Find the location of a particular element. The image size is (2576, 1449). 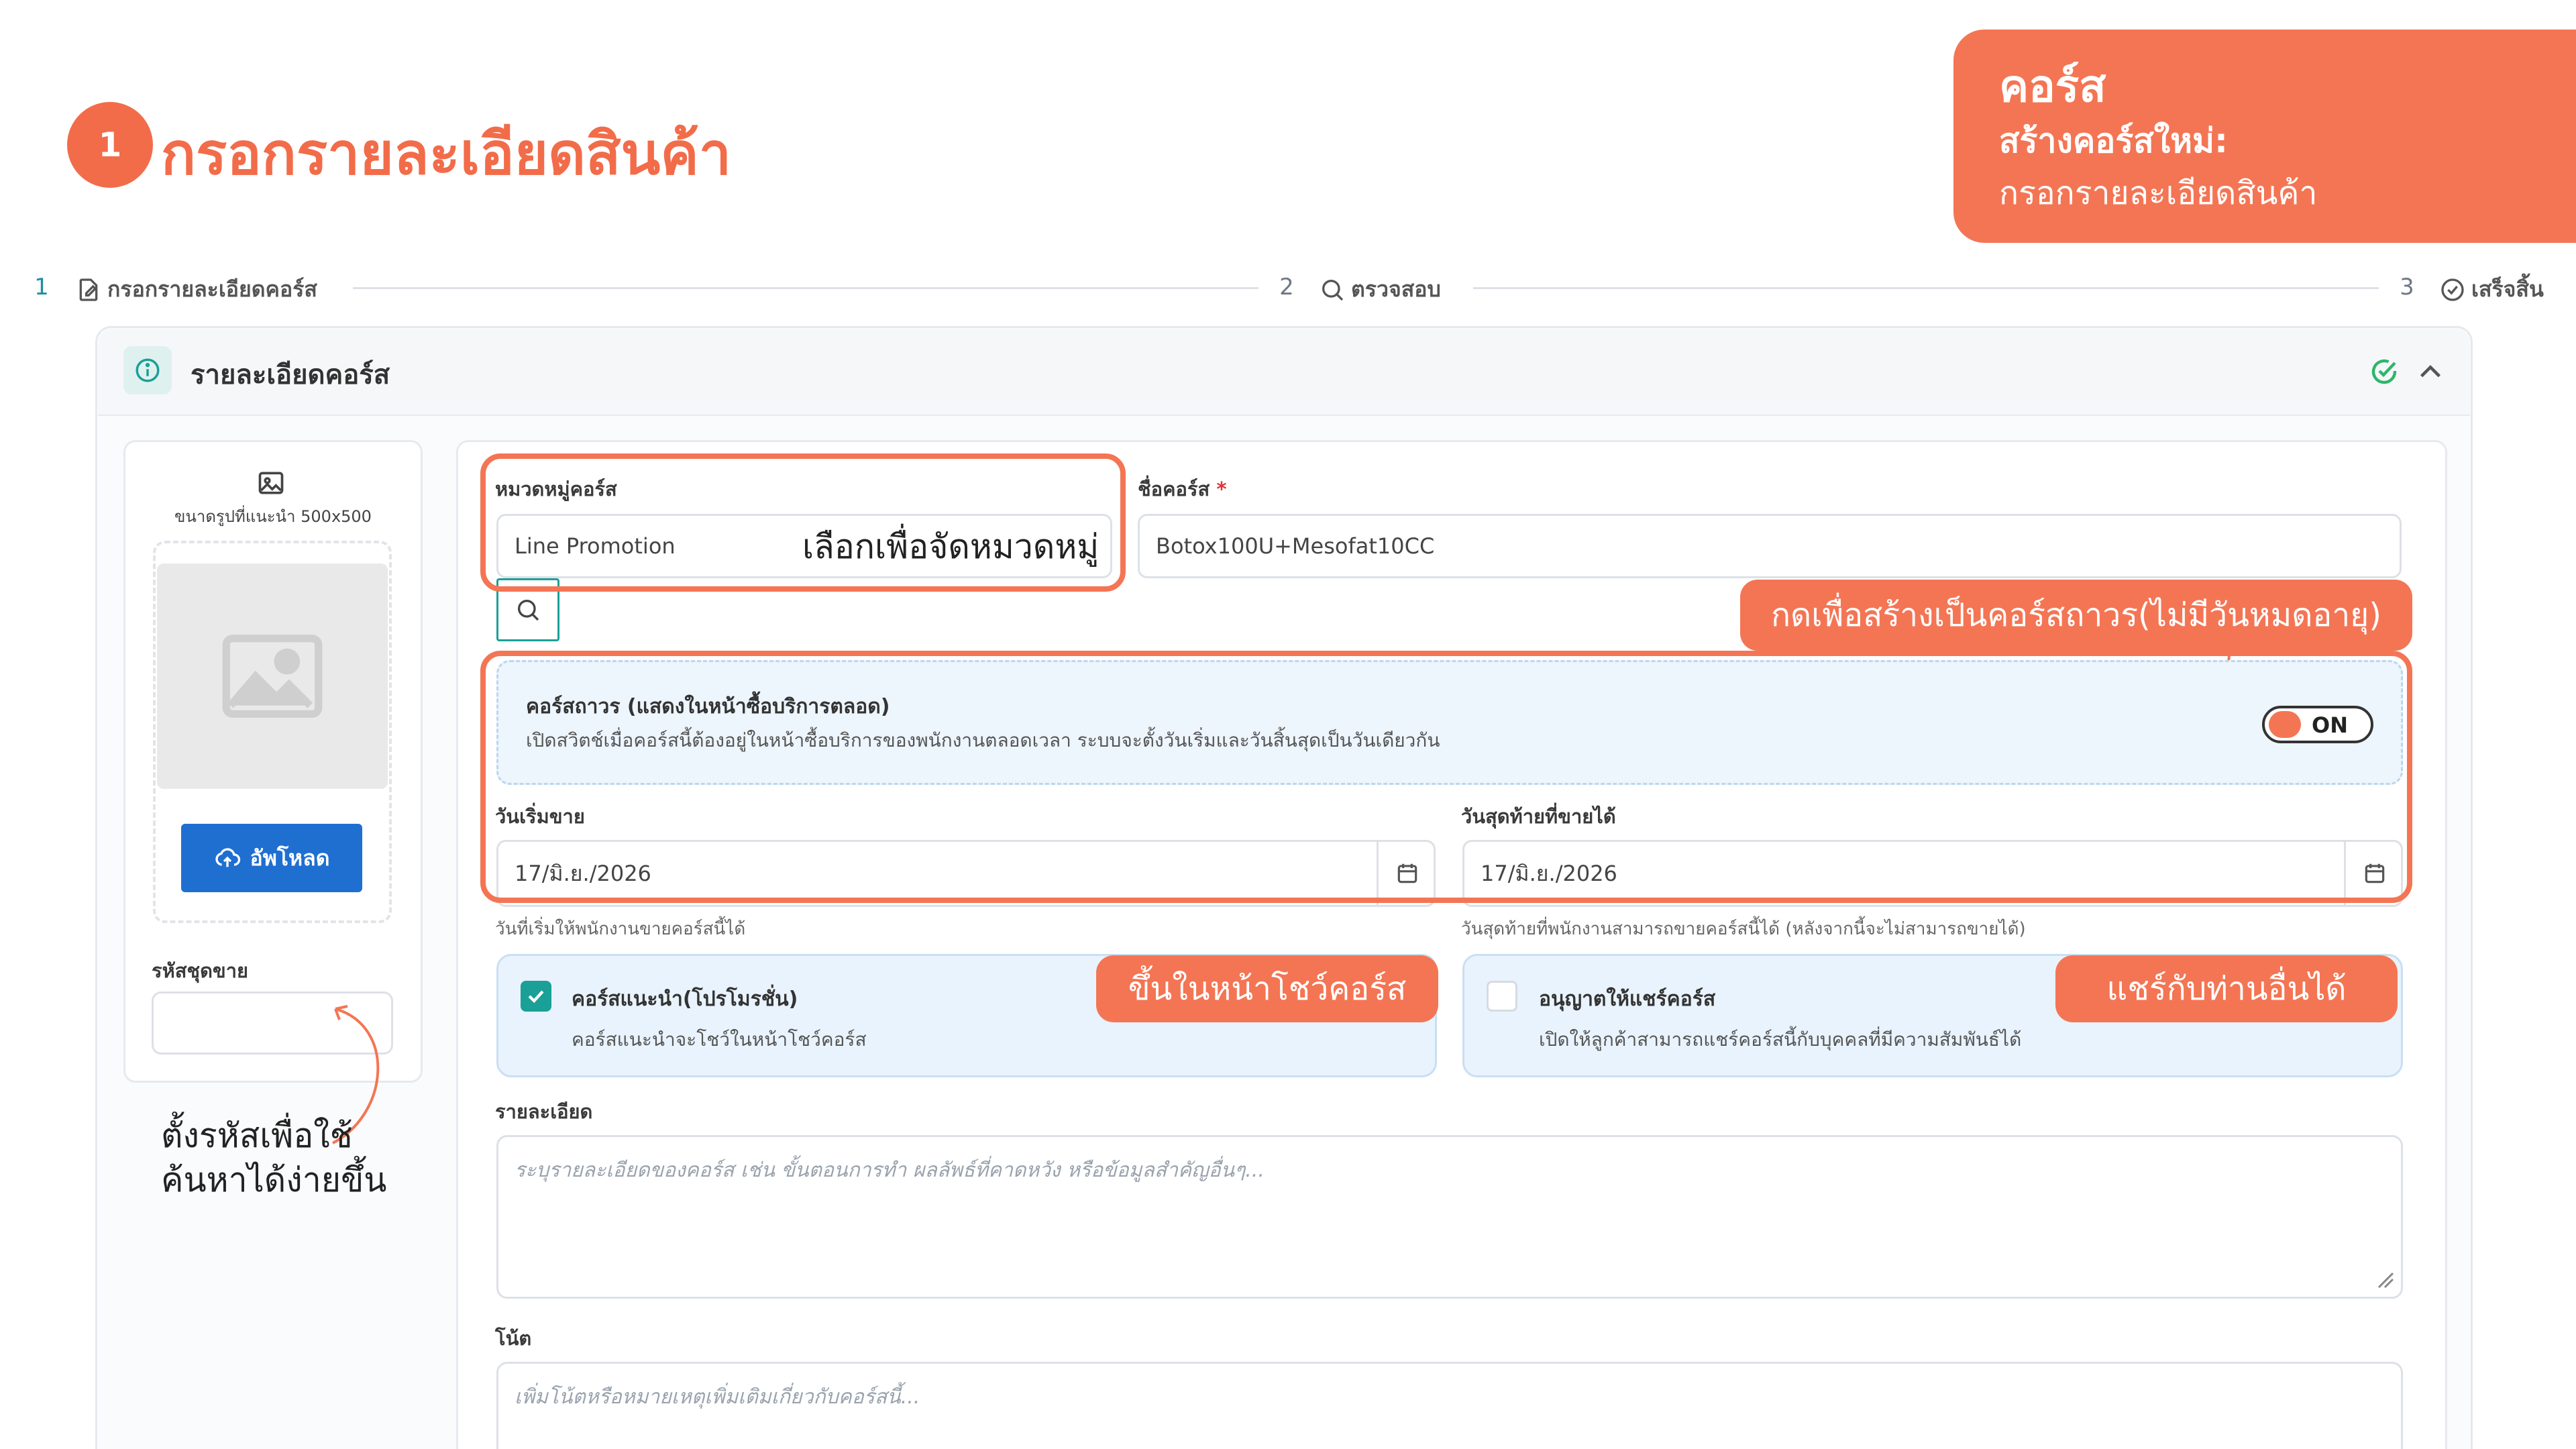

panel-header is located at coordinates (1284, 372).